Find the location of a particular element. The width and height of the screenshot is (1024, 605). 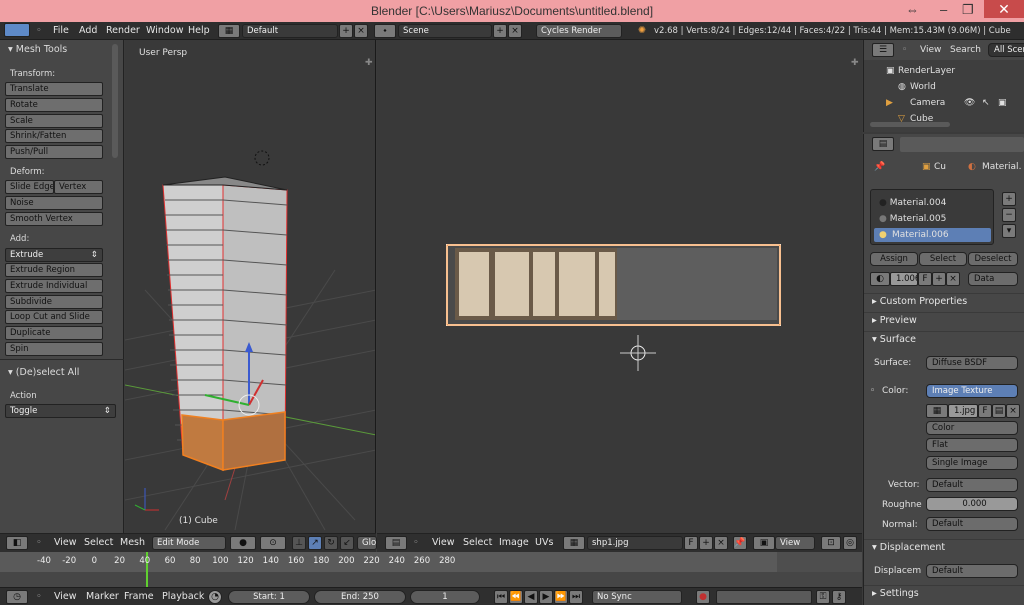

assign-button: Assign is located at coordinates (894, 259).